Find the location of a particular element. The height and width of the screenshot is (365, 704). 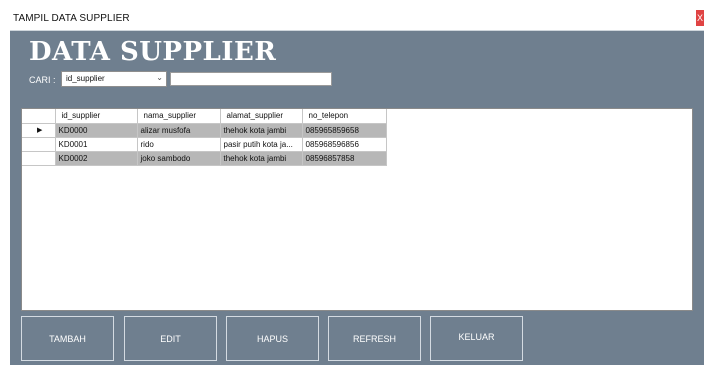

close-button: X is located at coordinates (700, 18).